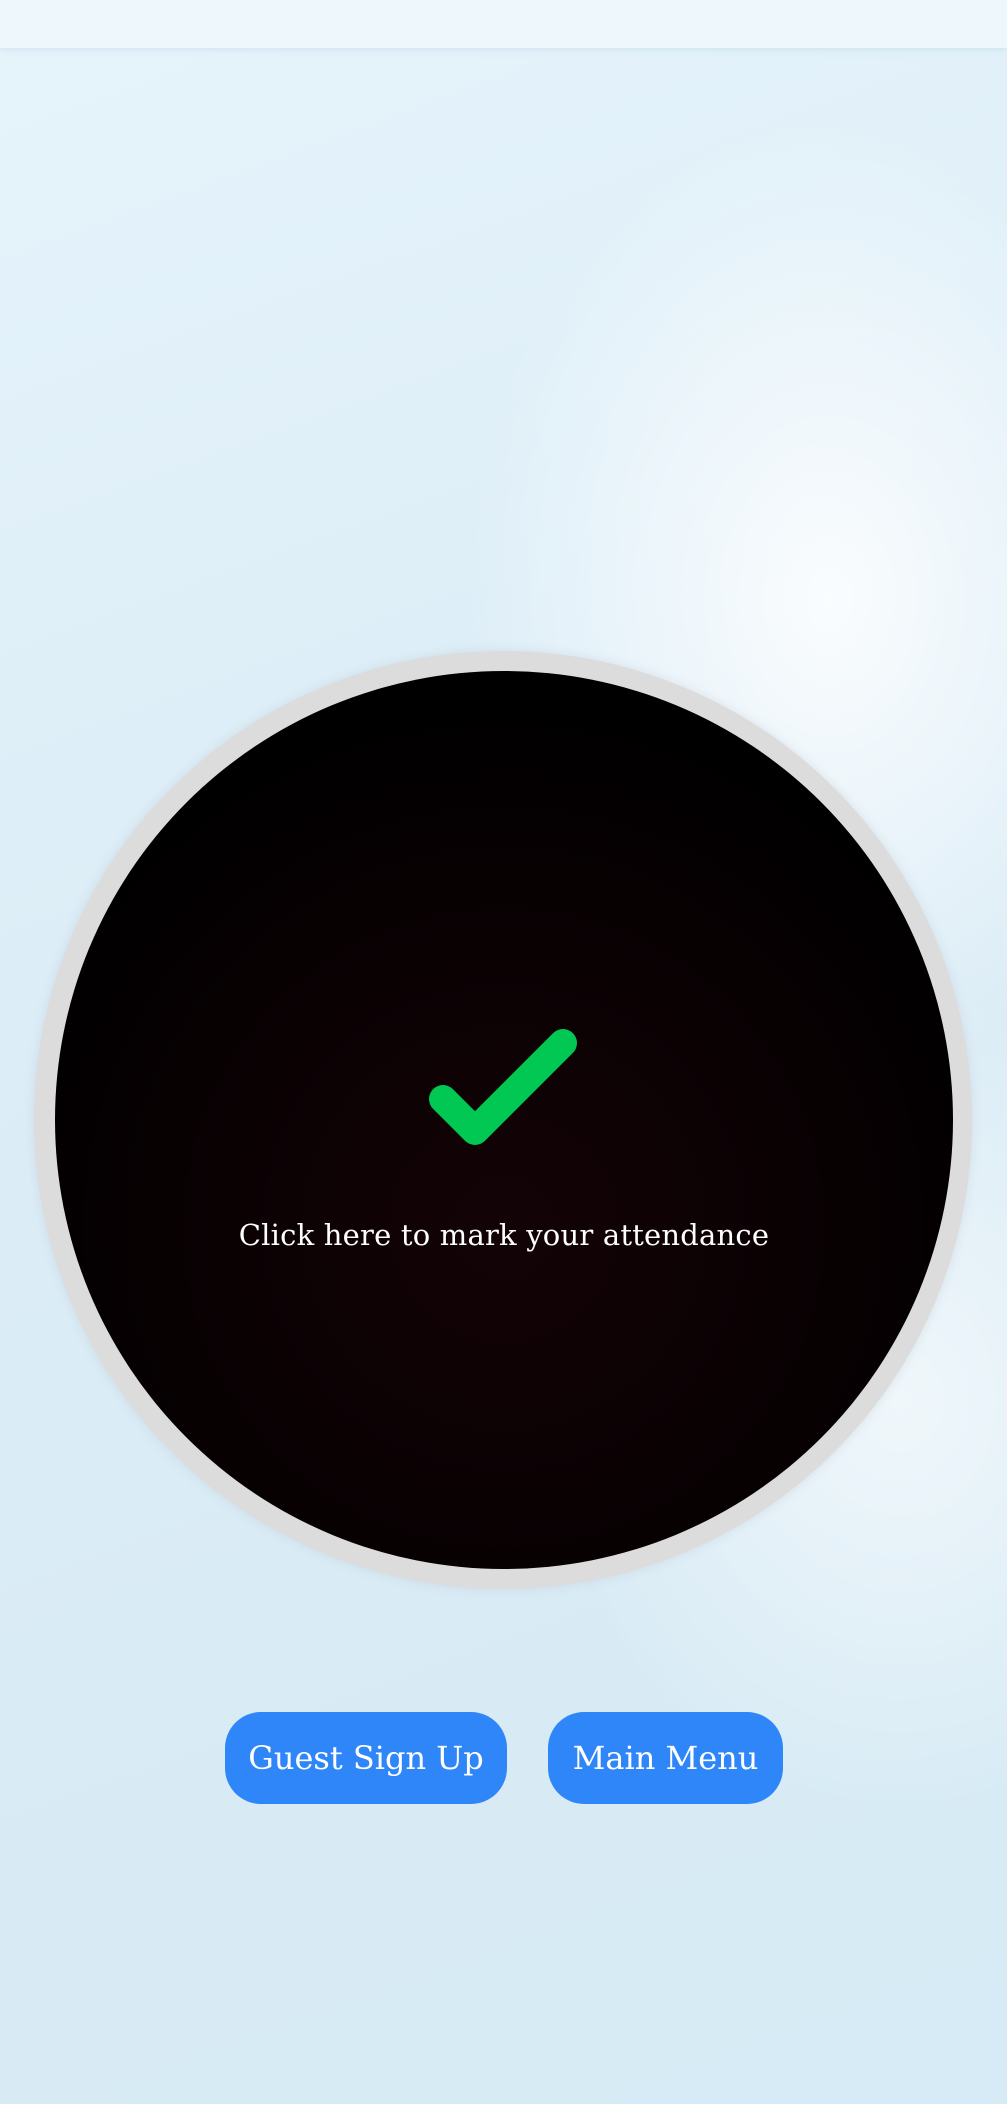 Image resolution: width=1007 pixels, height=2104 pixels. What do you see at coordinates (503, 1087) in the screenshot?
I see `checkmark-icon` at bounding box center [503, 1087].